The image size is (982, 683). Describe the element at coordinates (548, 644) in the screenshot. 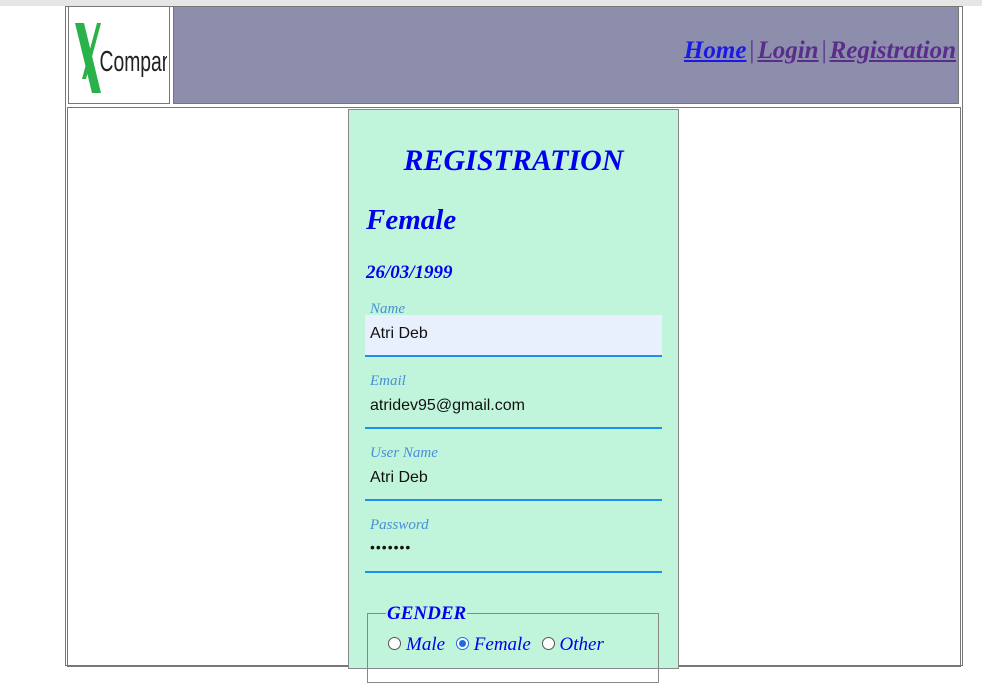

I see `radio-other` at that location.